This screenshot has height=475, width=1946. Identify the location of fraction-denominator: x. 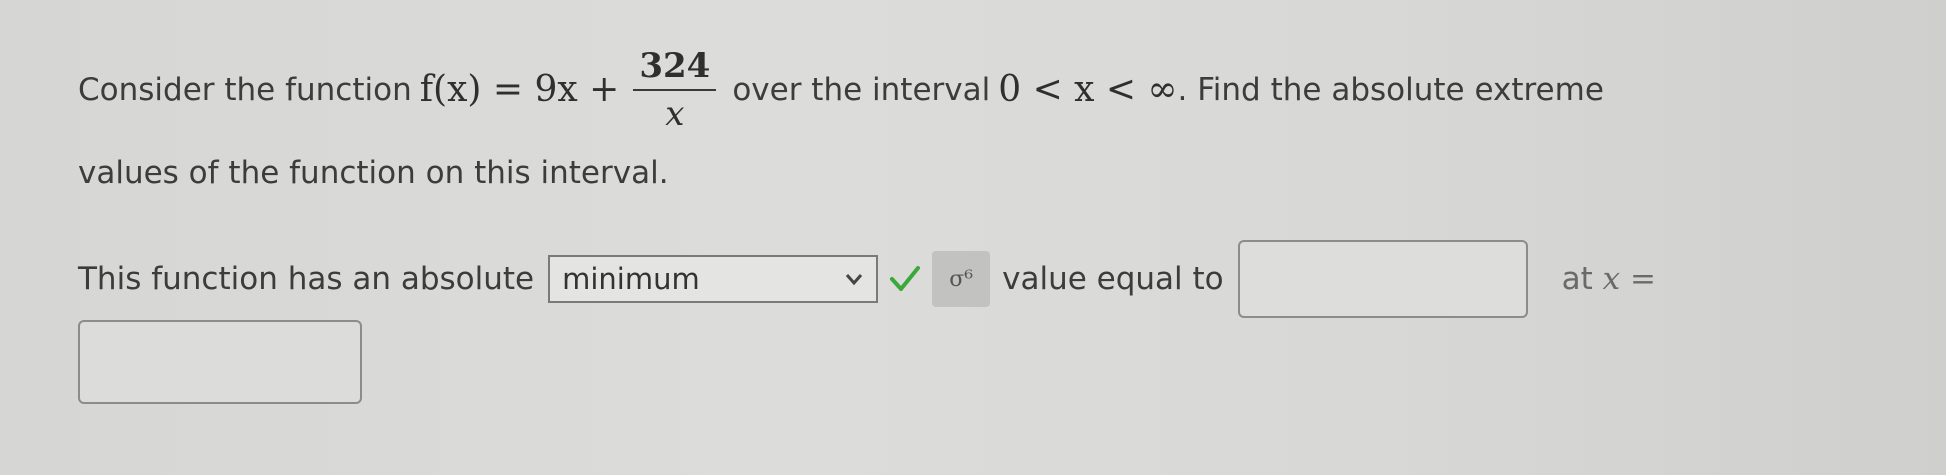
(675, 114).